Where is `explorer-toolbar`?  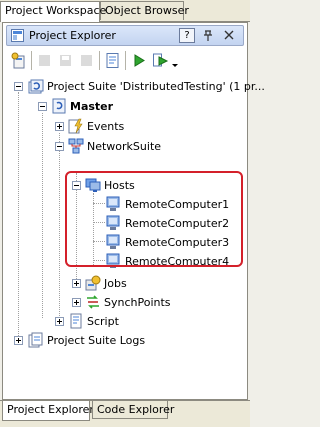
explorer-toolbar is located at coordinates (125, 61).